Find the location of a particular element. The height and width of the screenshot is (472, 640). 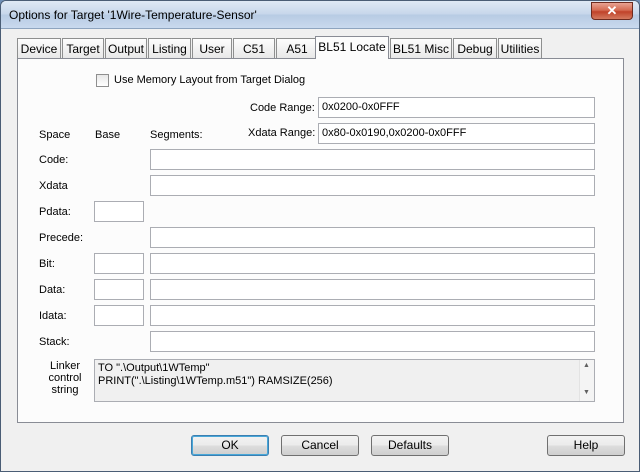

data-row-label: Data: is located at coordinates (52, 290).